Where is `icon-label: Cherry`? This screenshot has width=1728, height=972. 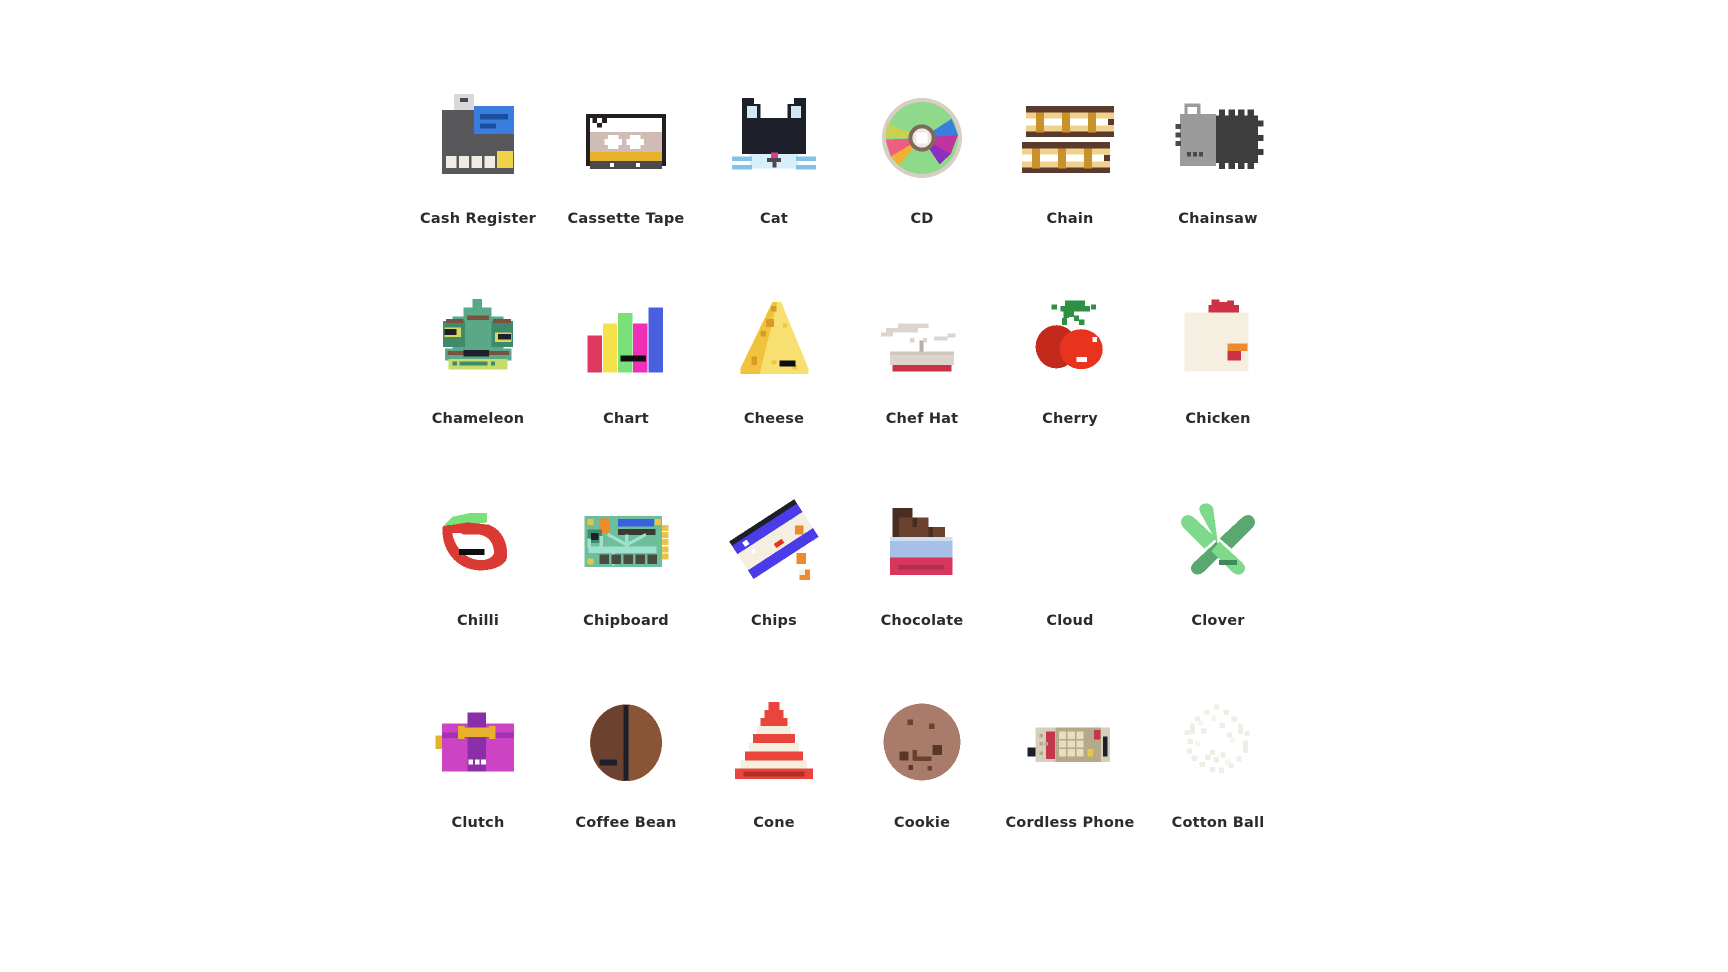 icon-label: Cherry is located at coordinates (1070, 419).